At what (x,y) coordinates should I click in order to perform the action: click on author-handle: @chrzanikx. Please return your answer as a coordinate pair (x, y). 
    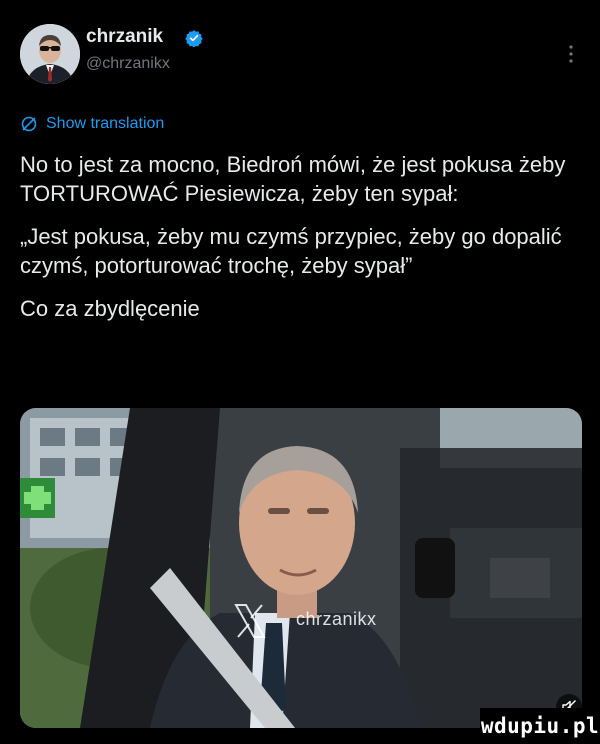
    Looking at the image, I should click on (128, 64).